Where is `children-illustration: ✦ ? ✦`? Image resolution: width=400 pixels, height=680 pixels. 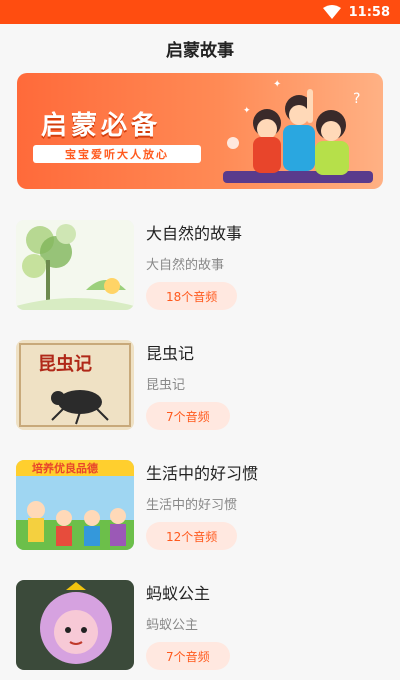 children-illustration: ✦ ? ✦ is located at coordinates (298, 131).